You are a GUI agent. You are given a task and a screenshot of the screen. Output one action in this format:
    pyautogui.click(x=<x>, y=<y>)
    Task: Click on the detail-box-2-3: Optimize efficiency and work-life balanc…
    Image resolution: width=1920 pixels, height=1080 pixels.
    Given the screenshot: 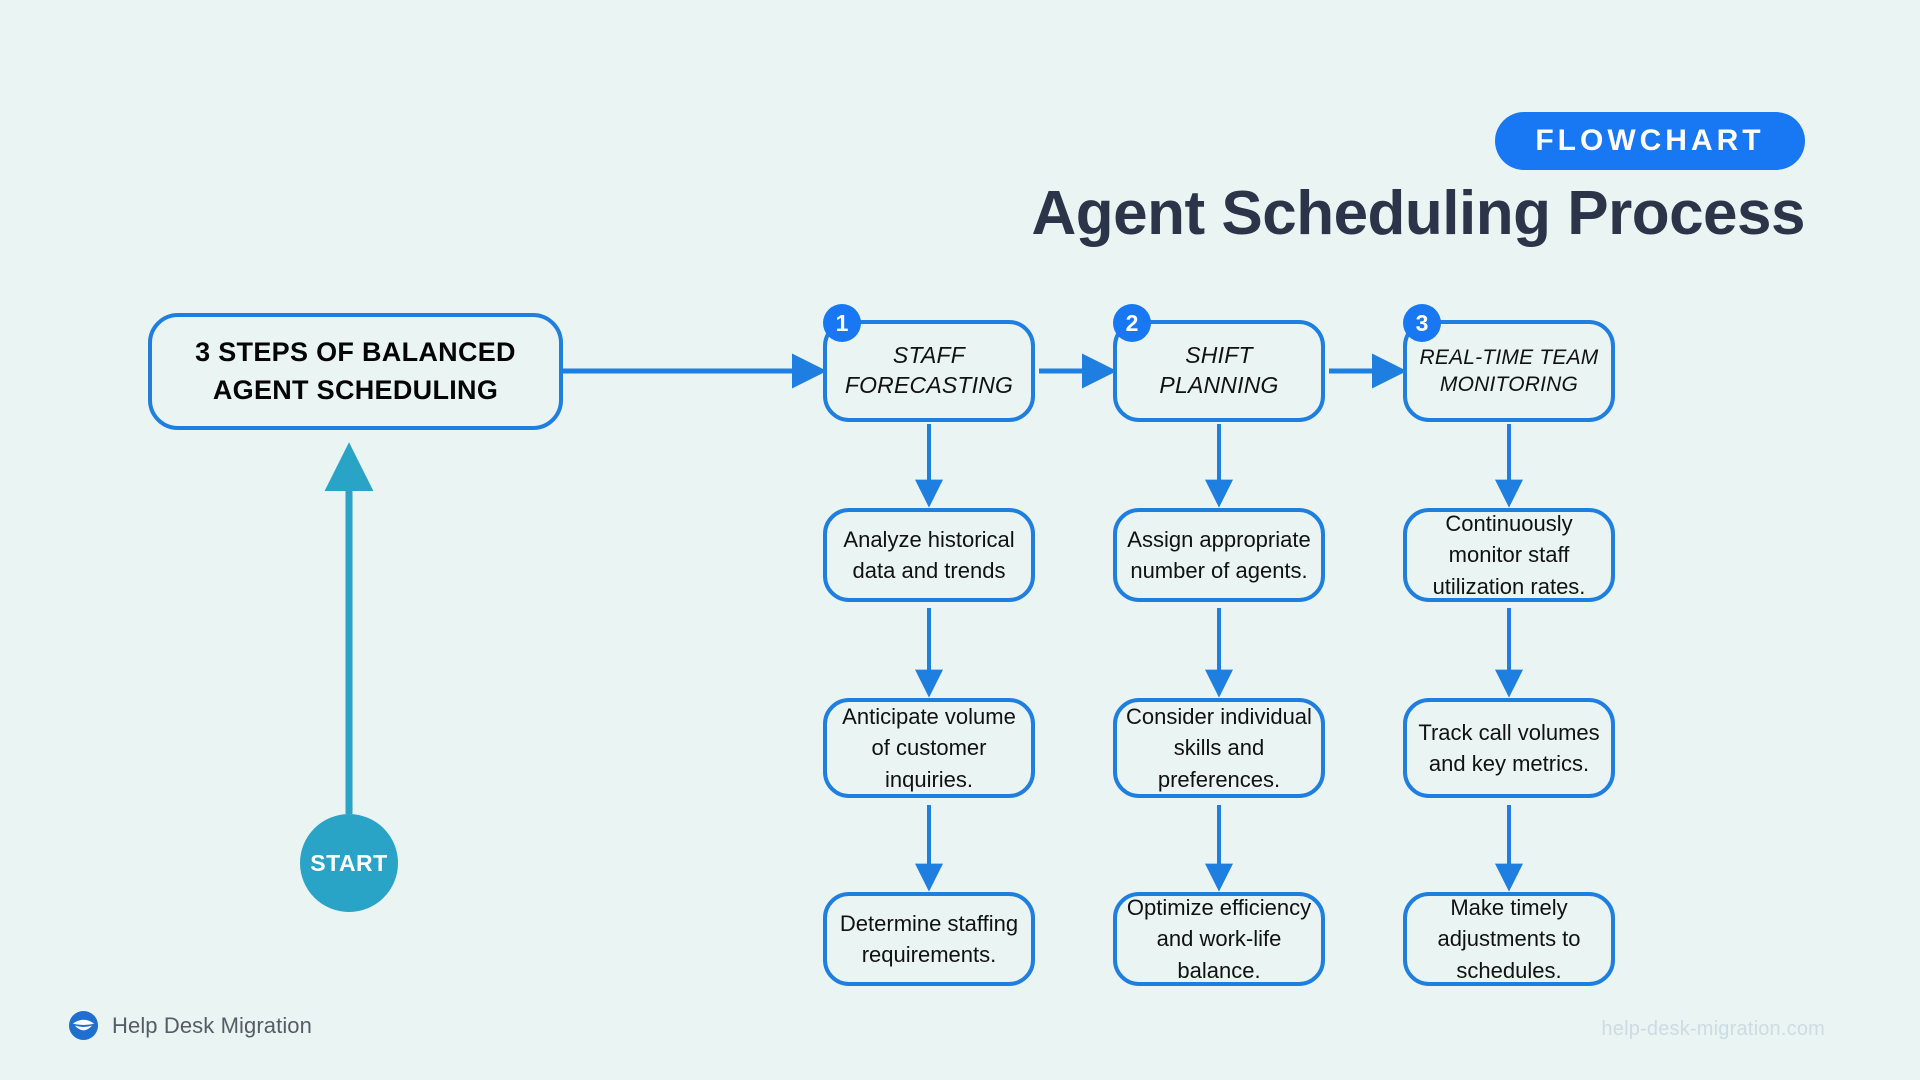 What is the action you would take?
    pyautogui.click(x=1219, y=939)
    